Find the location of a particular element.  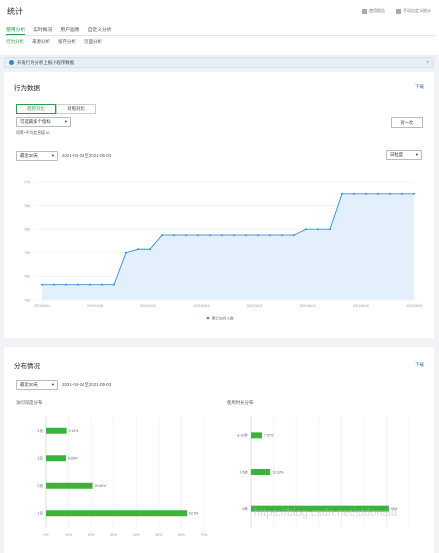

x-tick-label: 2021/05/03 is located at coordinates (414, 306).